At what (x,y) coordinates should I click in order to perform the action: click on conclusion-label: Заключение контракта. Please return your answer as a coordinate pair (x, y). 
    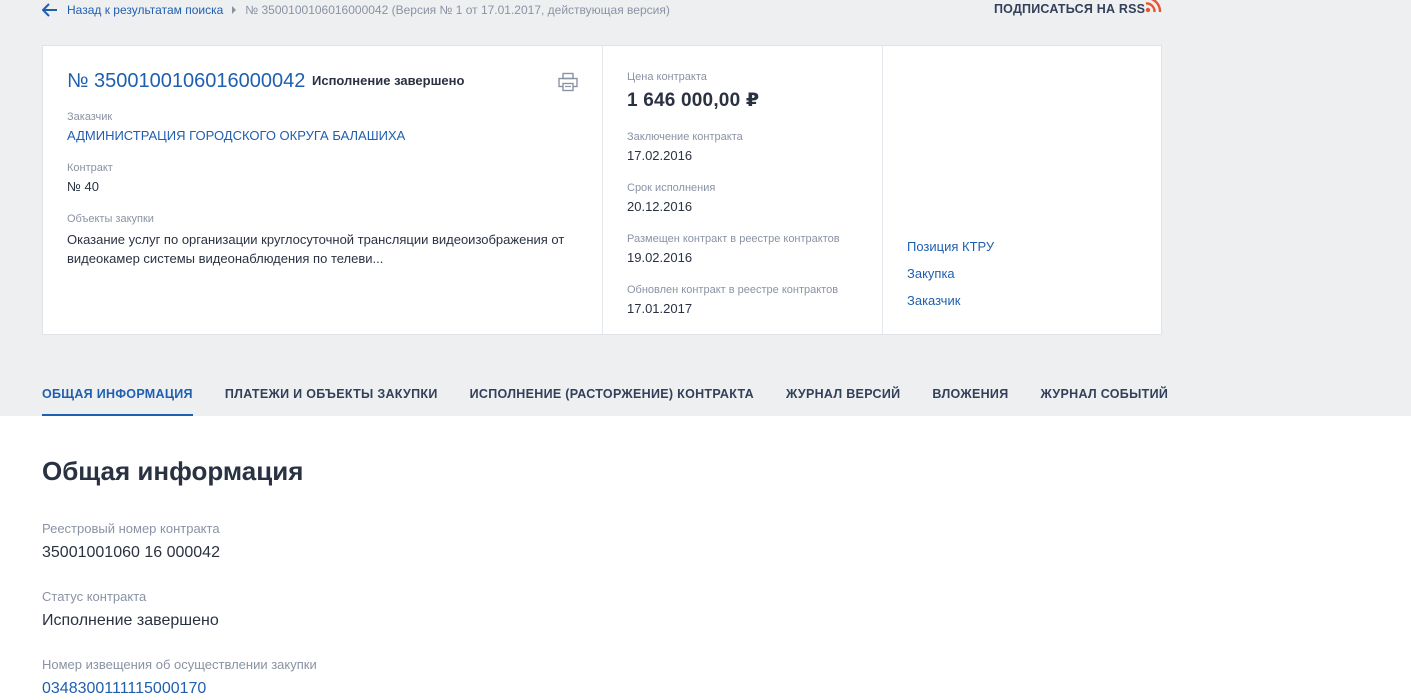
    Looking at the image, I should click on (685, 137).